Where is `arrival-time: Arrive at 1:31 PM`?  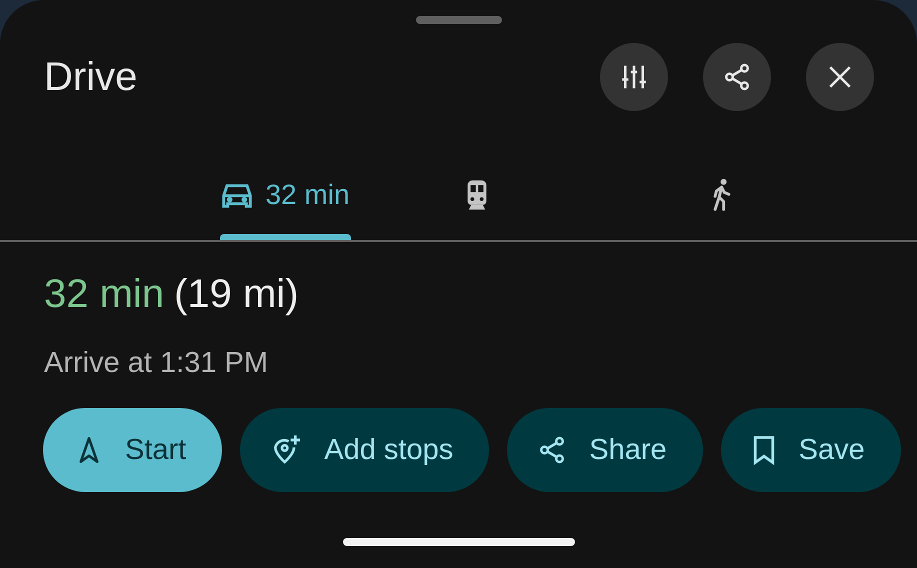
arrival-time: Arrive at 1:31 PM is located at coordinates (157, 363).